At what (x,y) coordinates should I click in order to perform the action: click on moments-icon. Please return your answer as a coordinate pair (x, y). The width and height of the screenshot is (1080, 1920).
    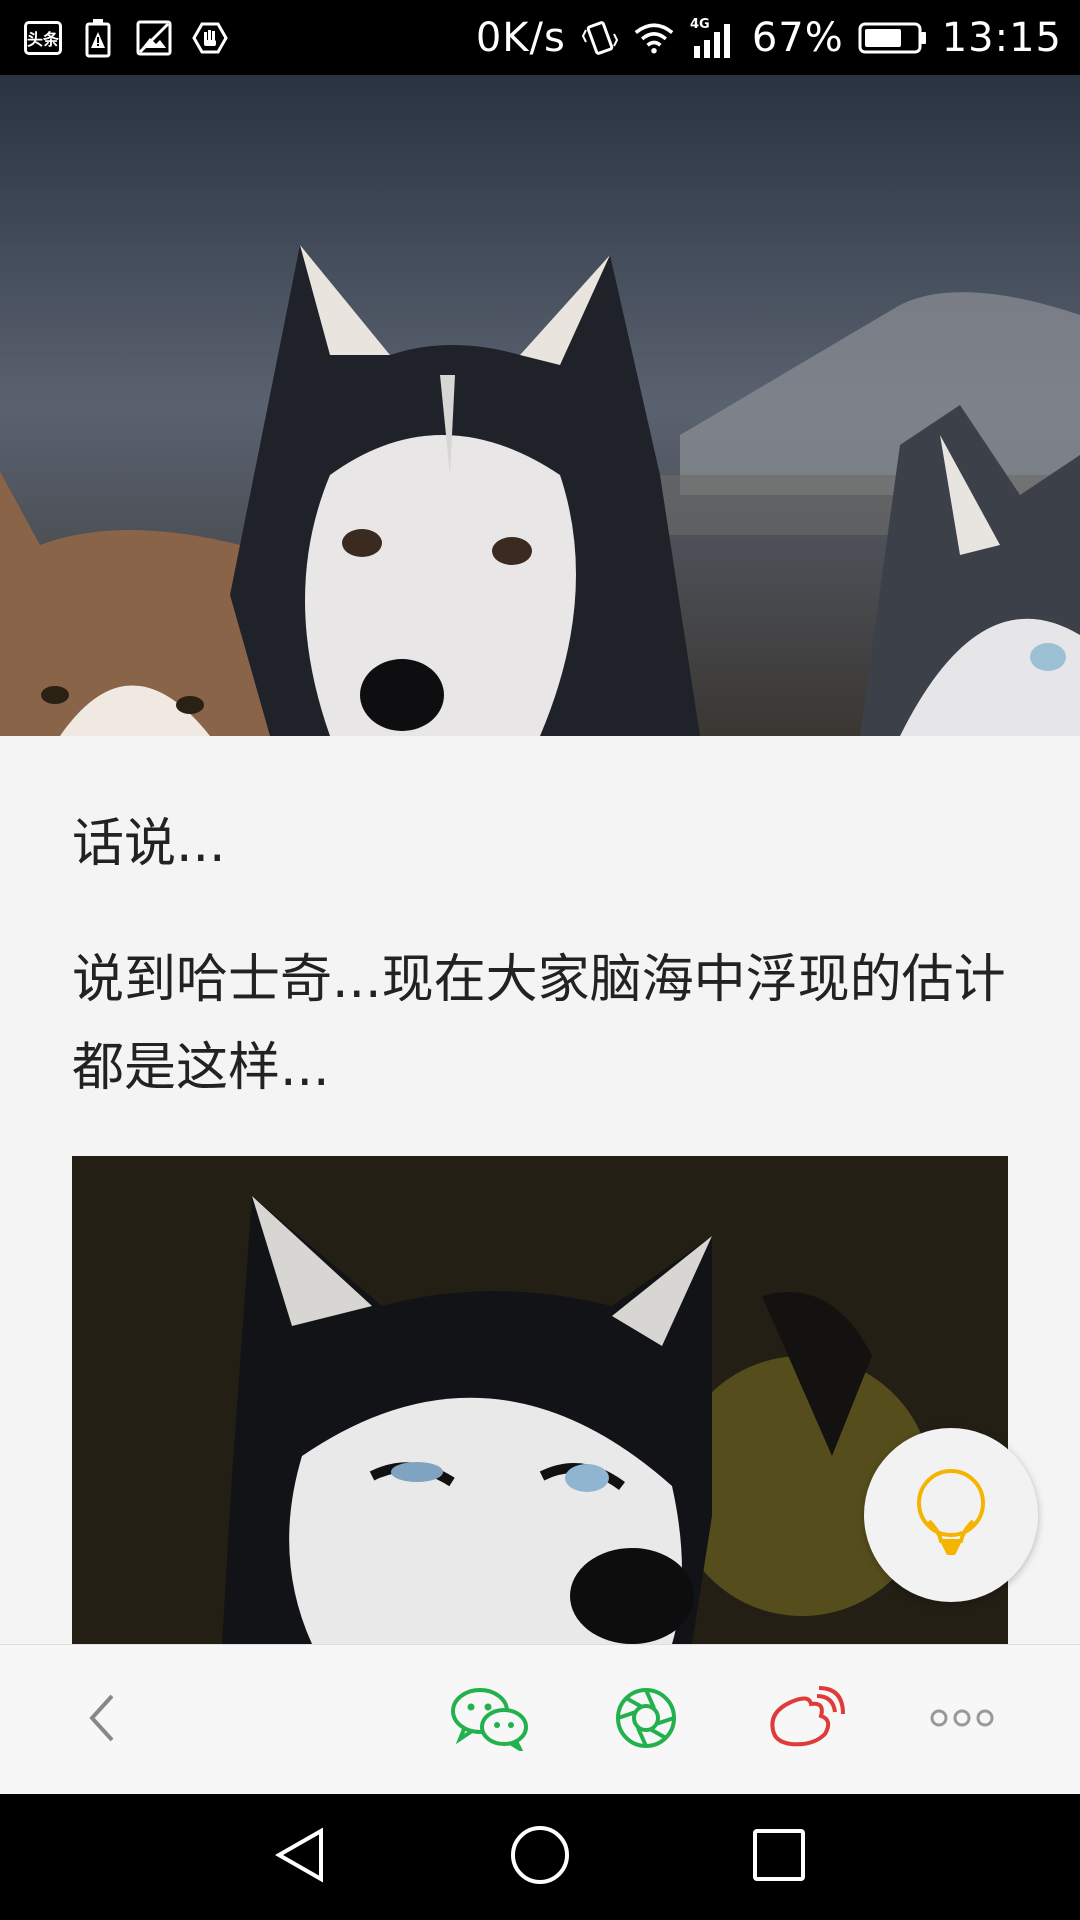
    Looking at the image, I should click on (646, 1720).